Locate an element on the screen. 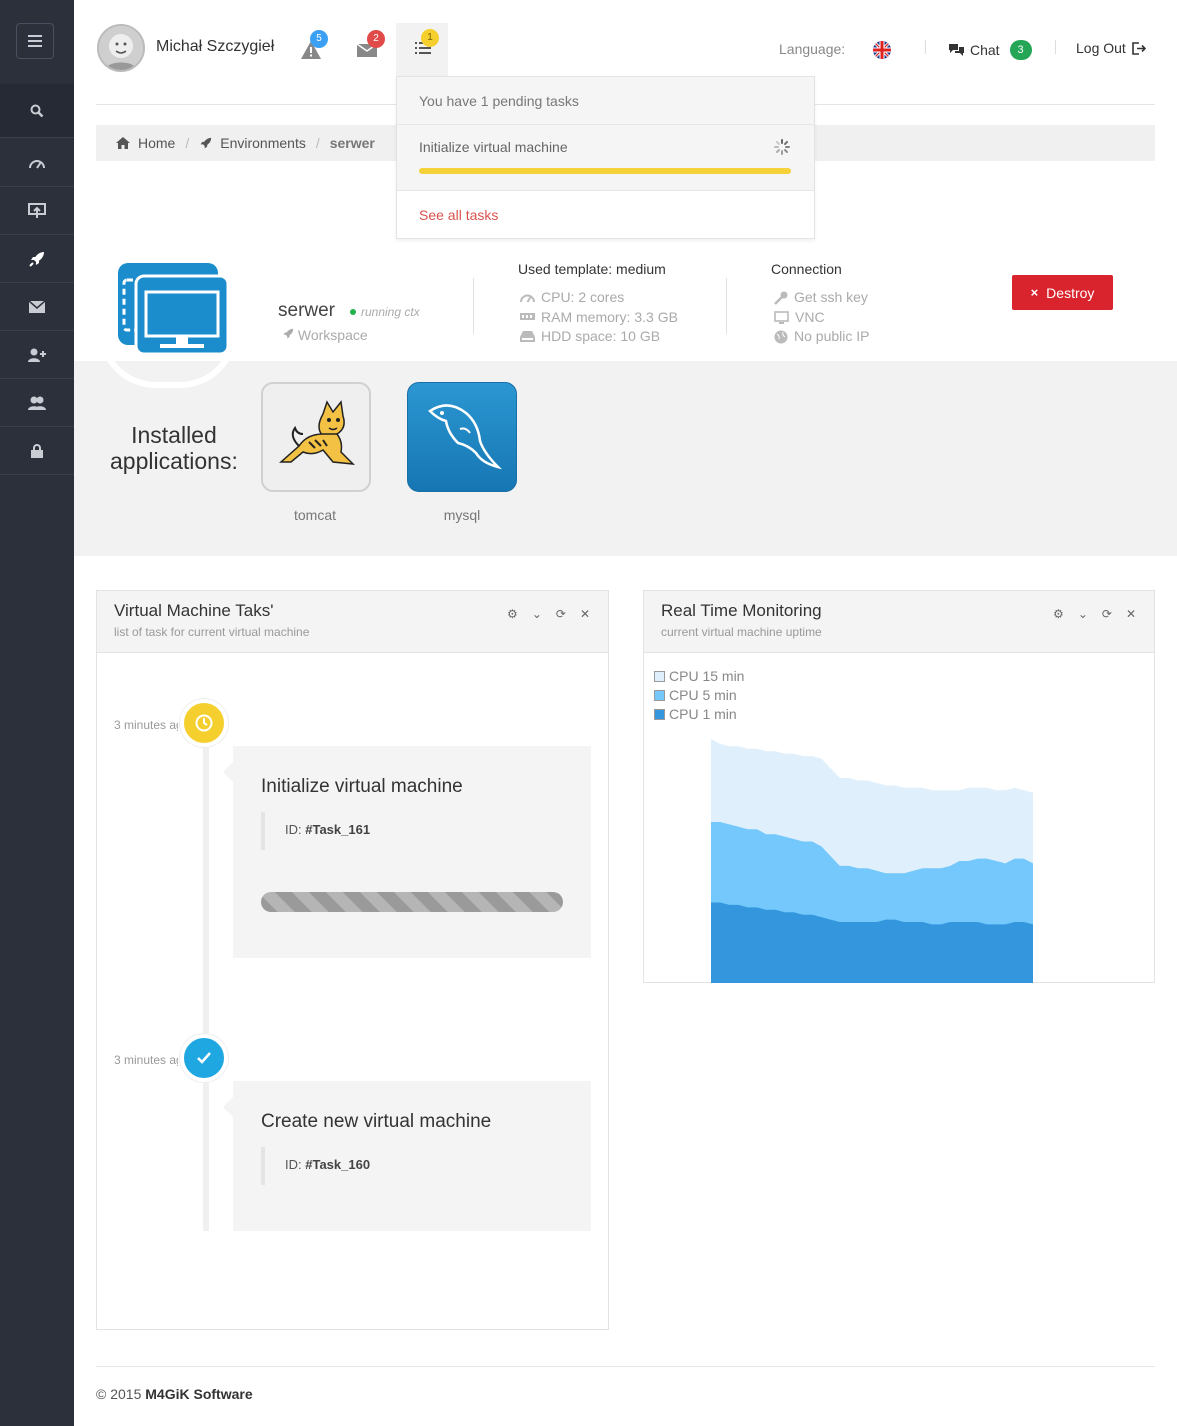 The height and width of the screenshot is (1426, 1177). legend-item: CPU 1 min is located at coordinates (699, 714).